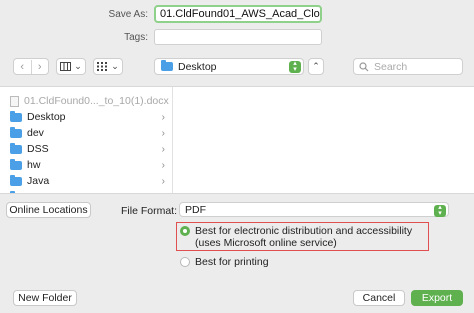 The height and width of the screenshot is (313, 474). What do you see at coordinates (86, 191) in the screenshot?
I see `folder-row-partial` at bounding box center [86, 191].